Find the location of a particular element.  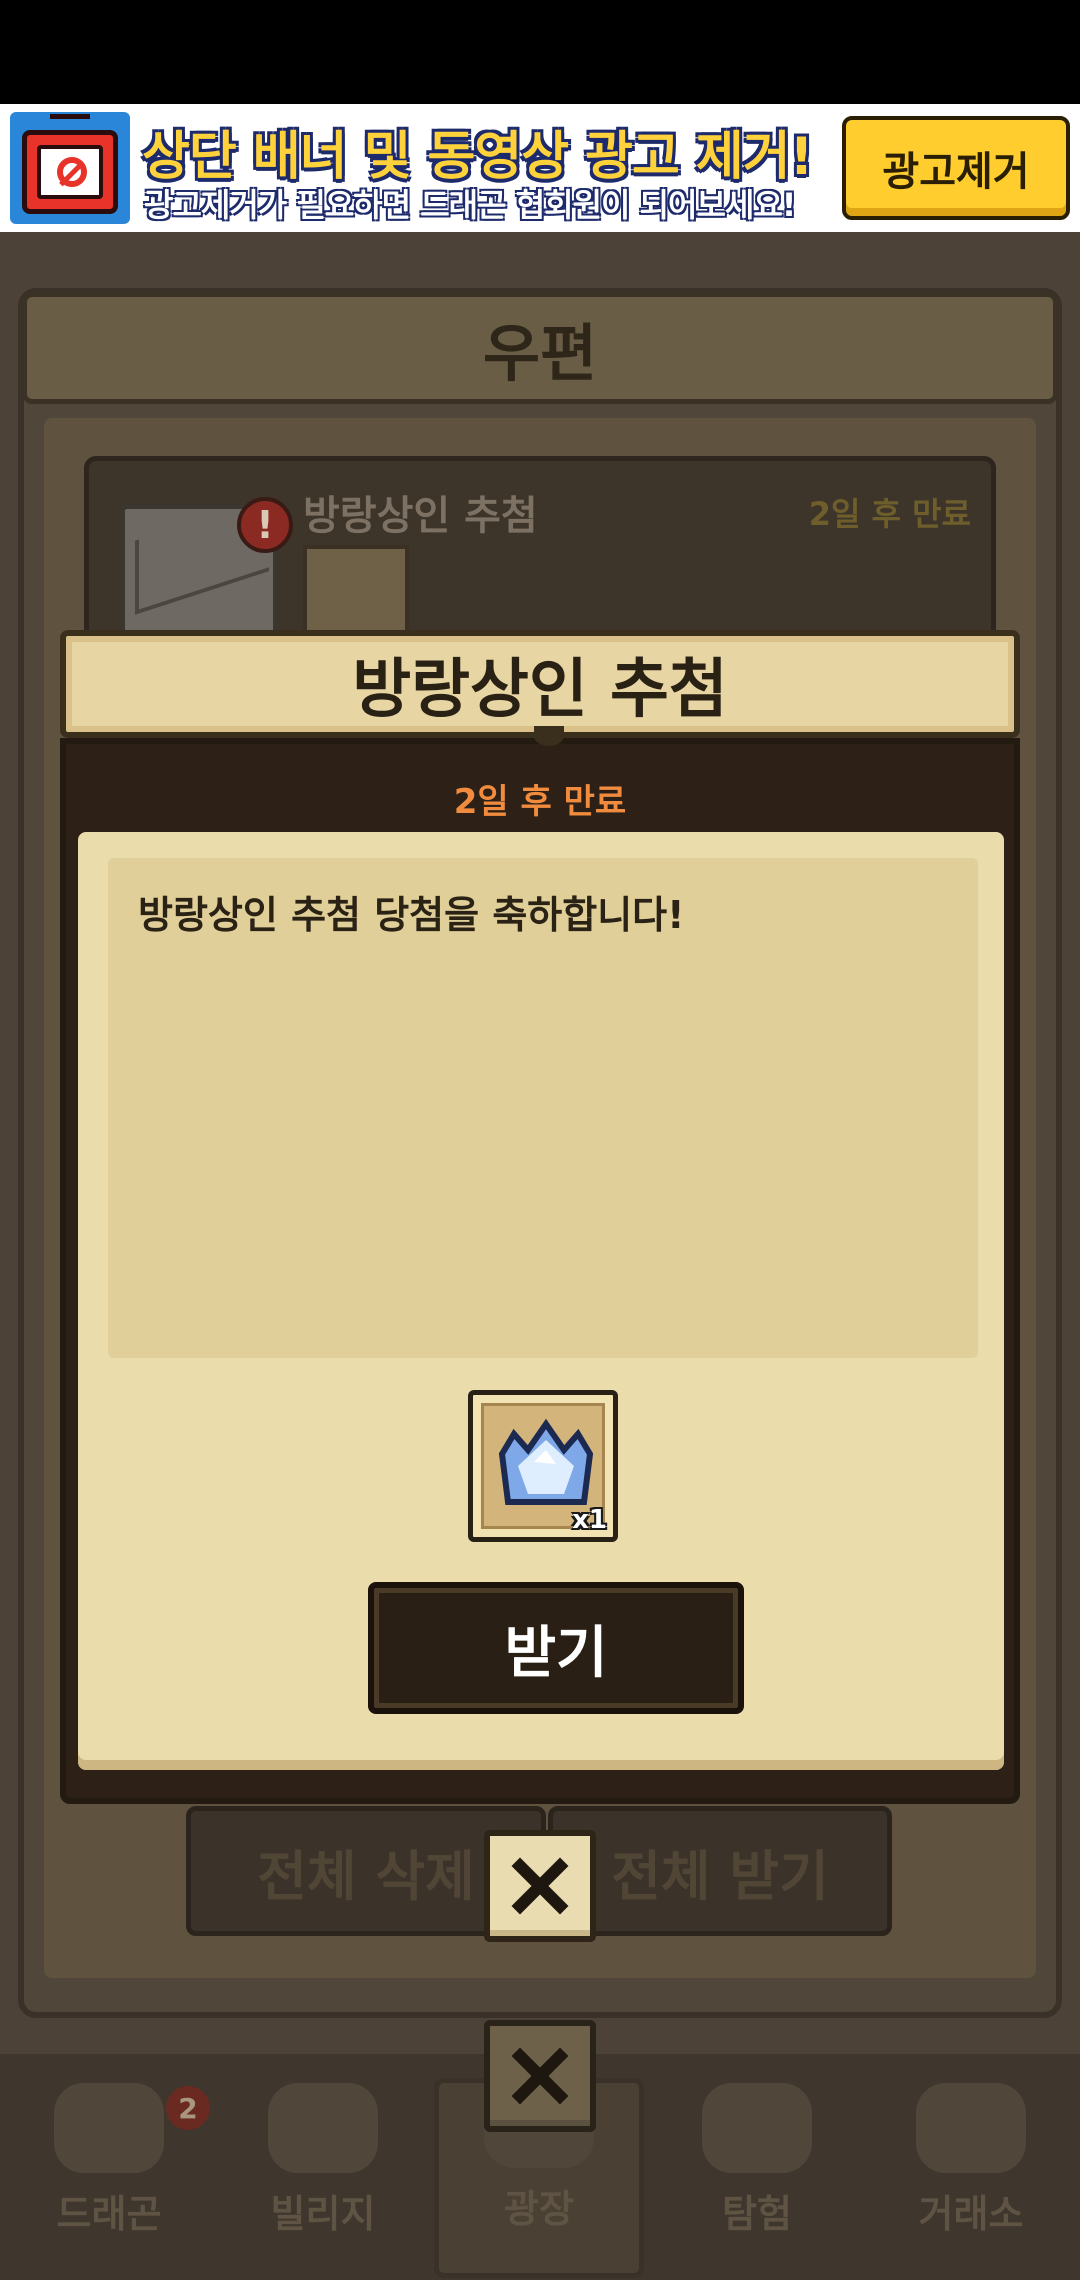

receive-all-button: 전체 받기 is located at coordinates (720, 1871).